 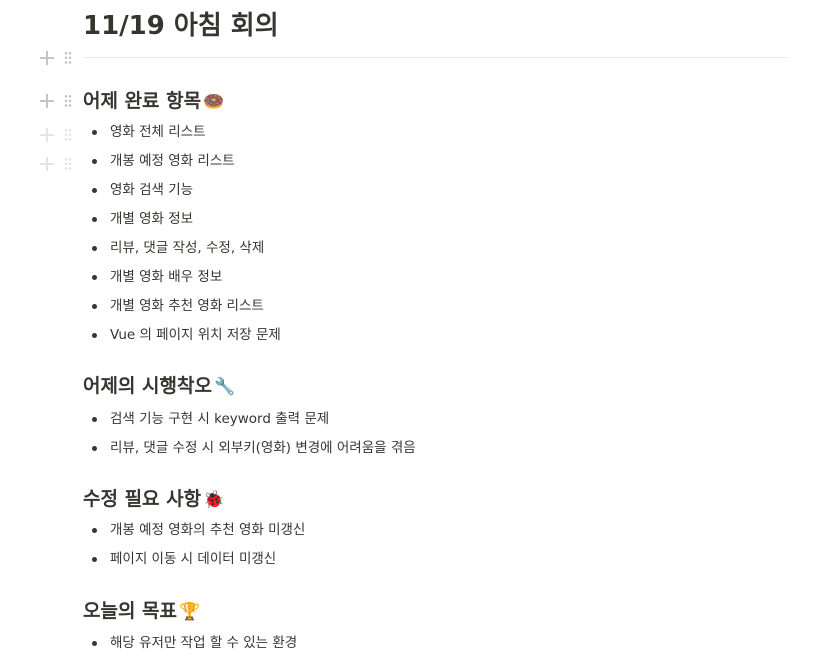 I want to click on list-item-text: 영화 검색 기능, so click(x=152, y=190).